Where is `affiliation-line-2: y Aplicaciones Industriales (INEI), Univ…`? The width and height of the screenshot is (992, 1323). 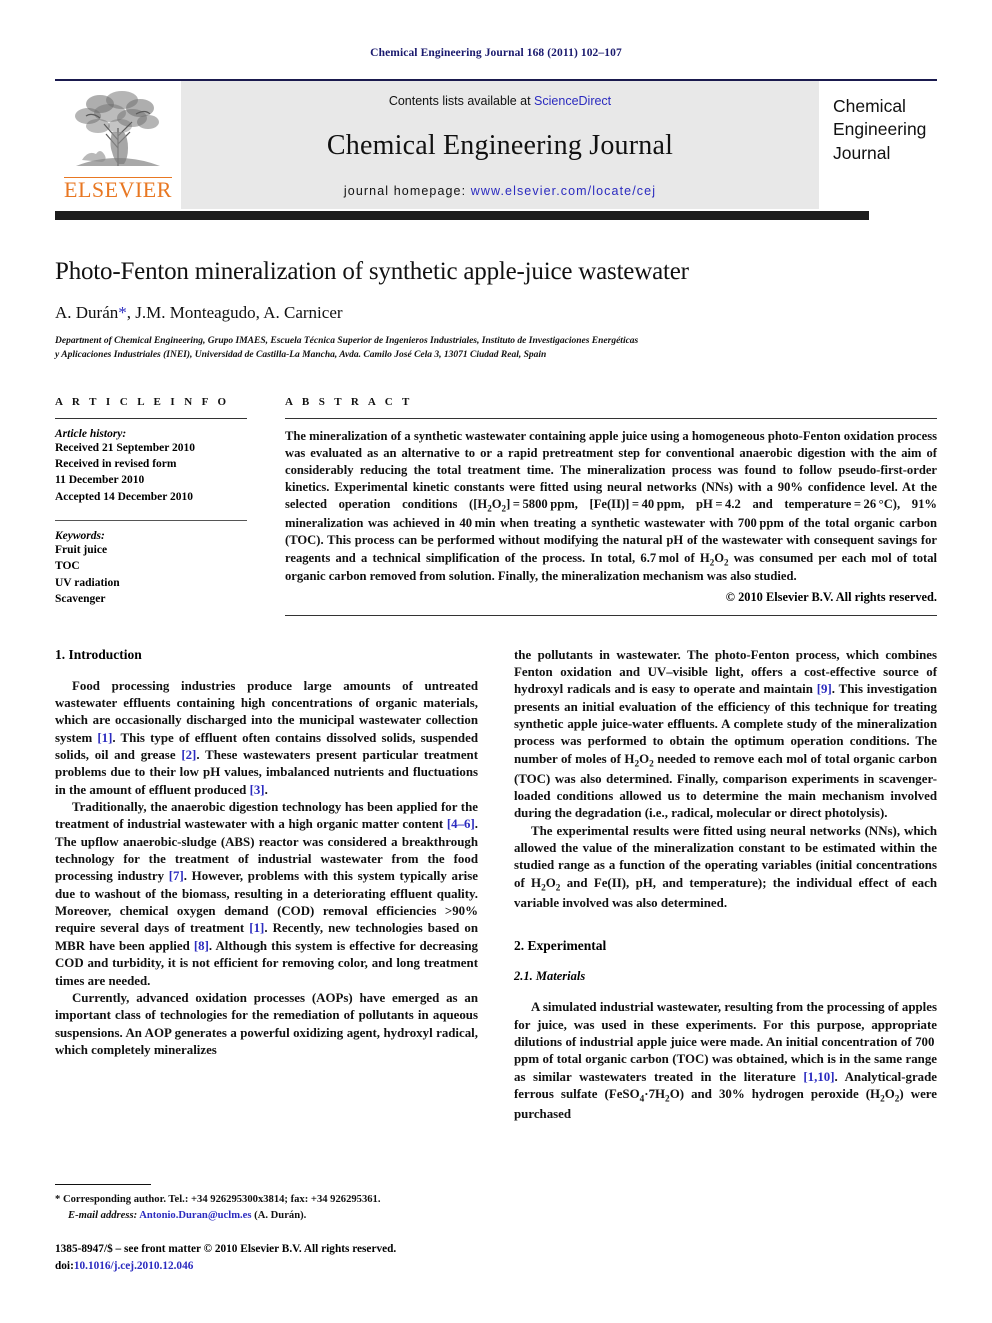
affiliation-line-2: y Aplicaciones Industriales (INEI), Univ… is located at coordinates (301, 354).